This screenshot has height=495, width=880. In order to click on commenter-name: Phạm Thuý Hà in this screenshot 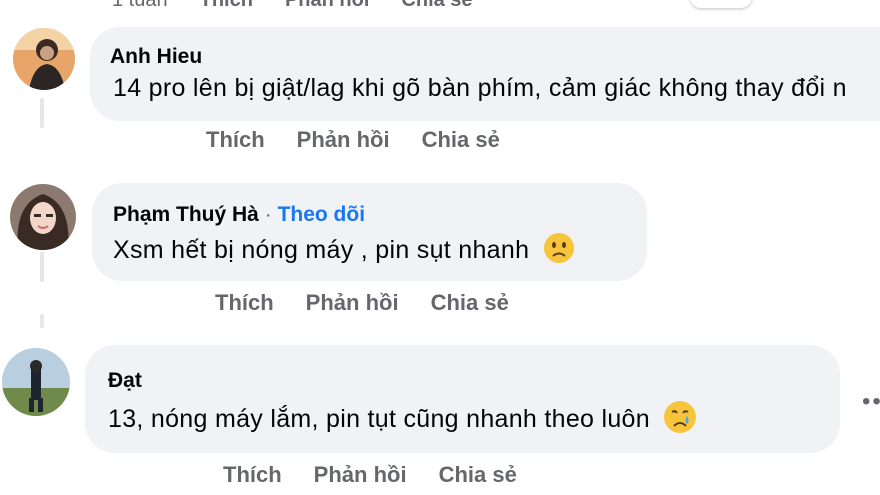, I will do `click(186, 214)`.